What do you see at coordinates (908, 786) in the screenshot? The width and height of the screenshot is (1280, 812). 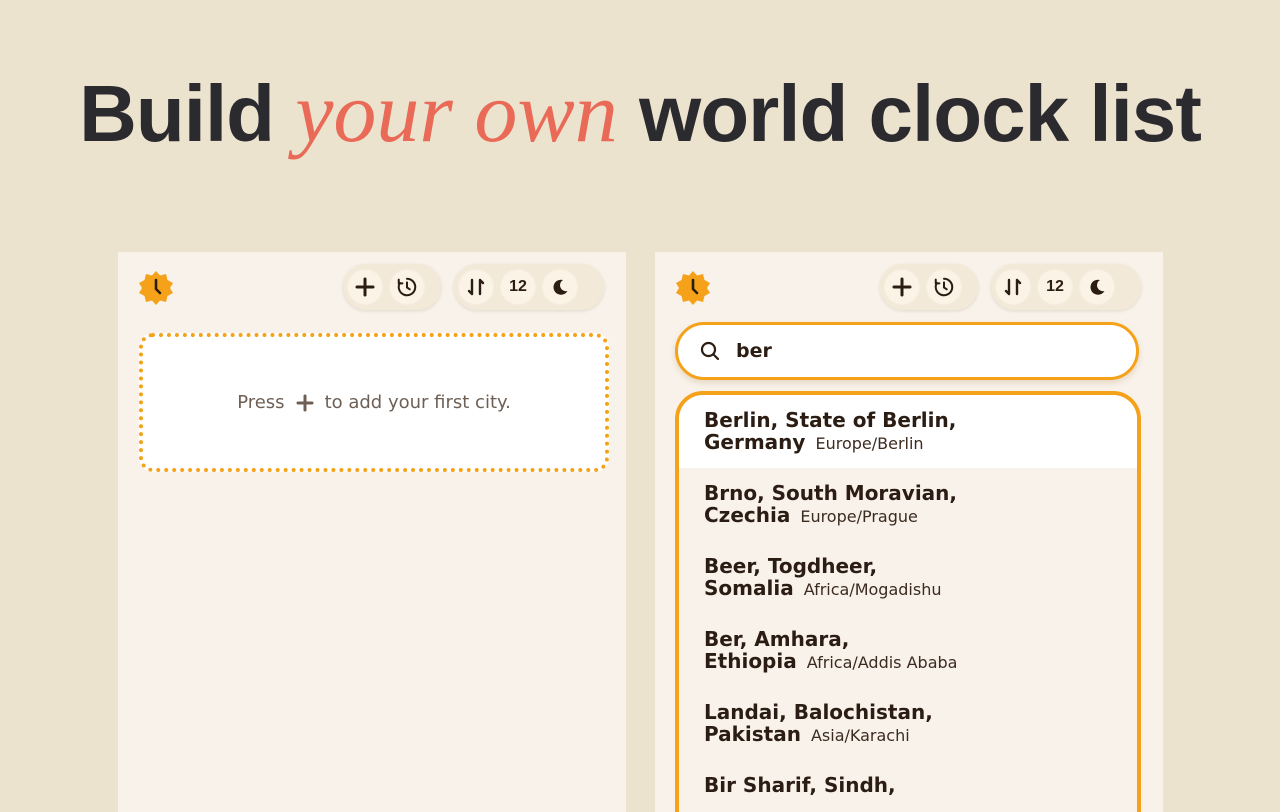 I see `result-item: Bir Sharif, Sindh,` at bounding box center [908, 786].